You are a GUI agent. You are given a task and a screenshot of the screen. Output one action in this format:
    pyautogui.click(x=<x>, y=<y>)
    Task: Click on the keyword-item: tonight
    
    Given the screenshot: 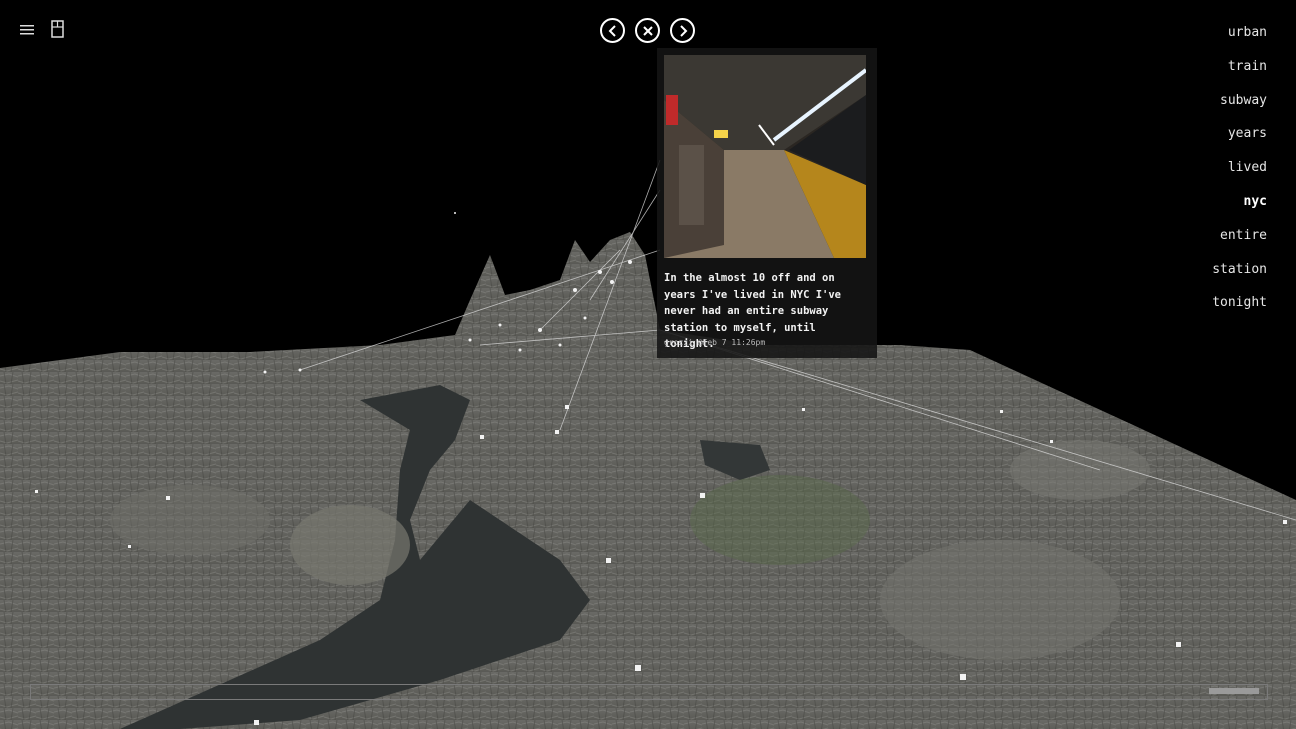 What is the action you would take?
    pyautogui.click(x=1239, y=312)
    